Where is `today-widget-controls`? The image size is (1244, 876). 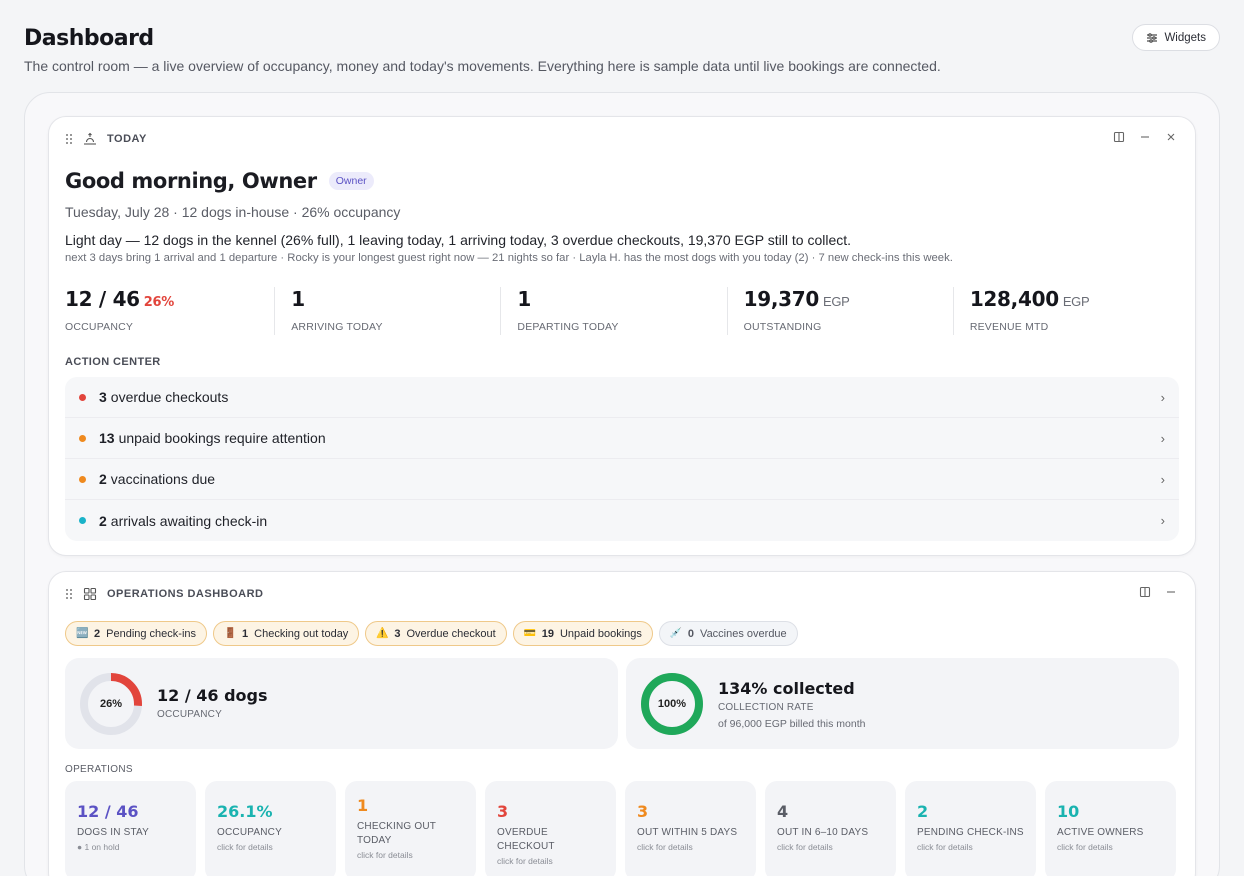 today-widget-controls is located at coordinates (1145, 137).